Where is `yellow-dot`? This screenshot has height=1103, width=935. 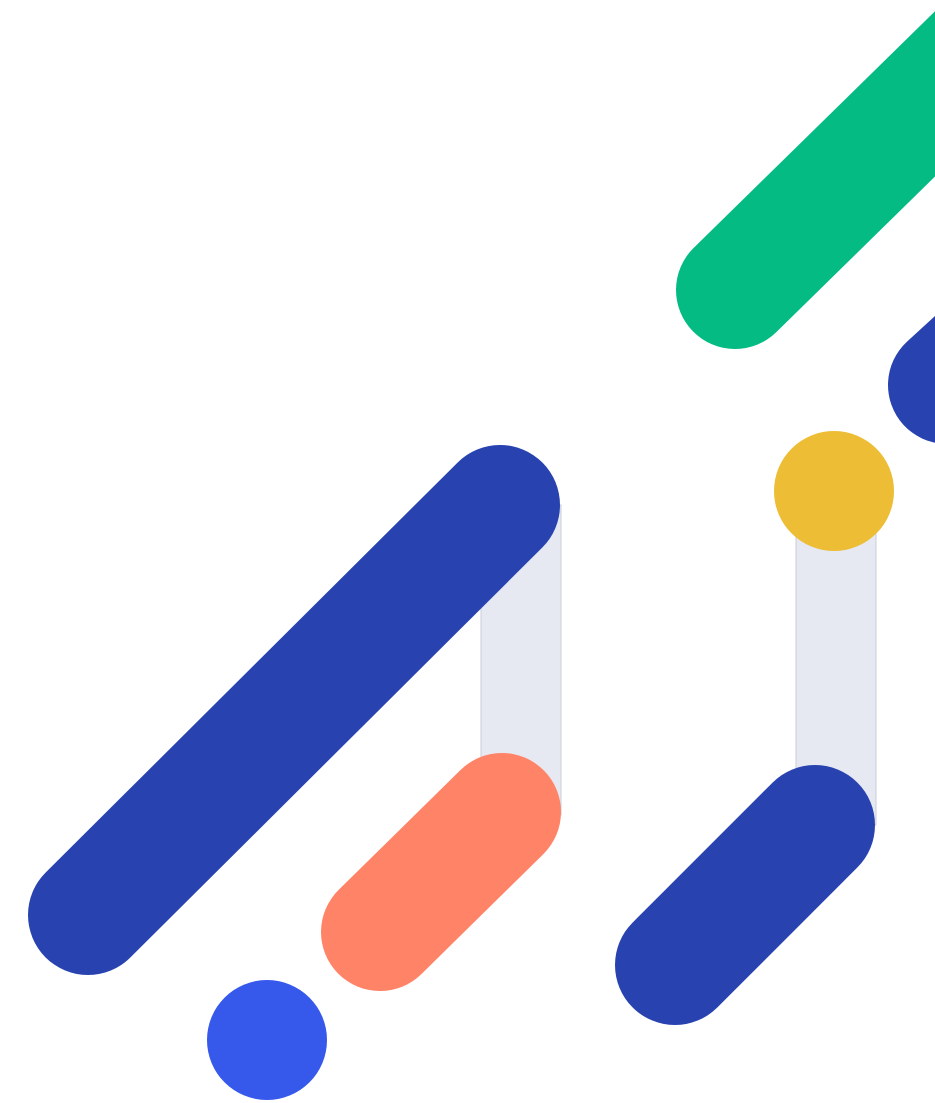 yellow-dot is located at coordinates (834, 491).